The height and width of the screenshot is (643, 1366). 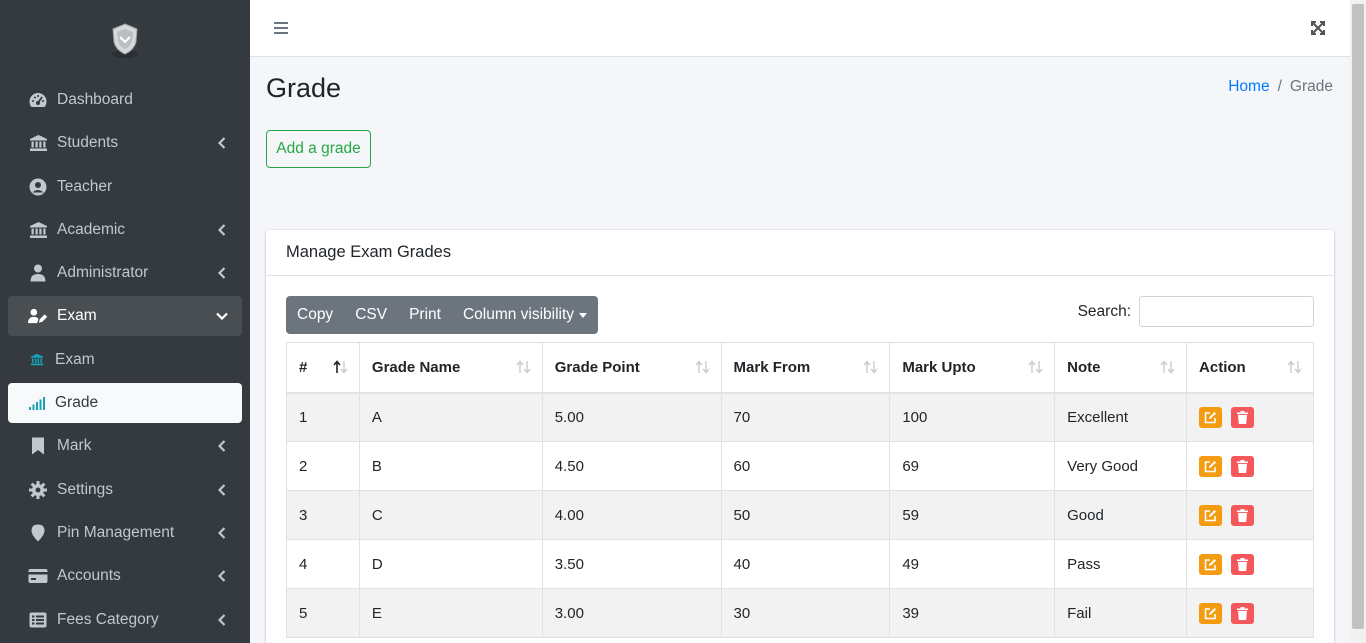 What do you see at coordinates (125, 316) in the screenshot?
I see `sidebar-item-exam: Exam` at bounding box center [125, 316].